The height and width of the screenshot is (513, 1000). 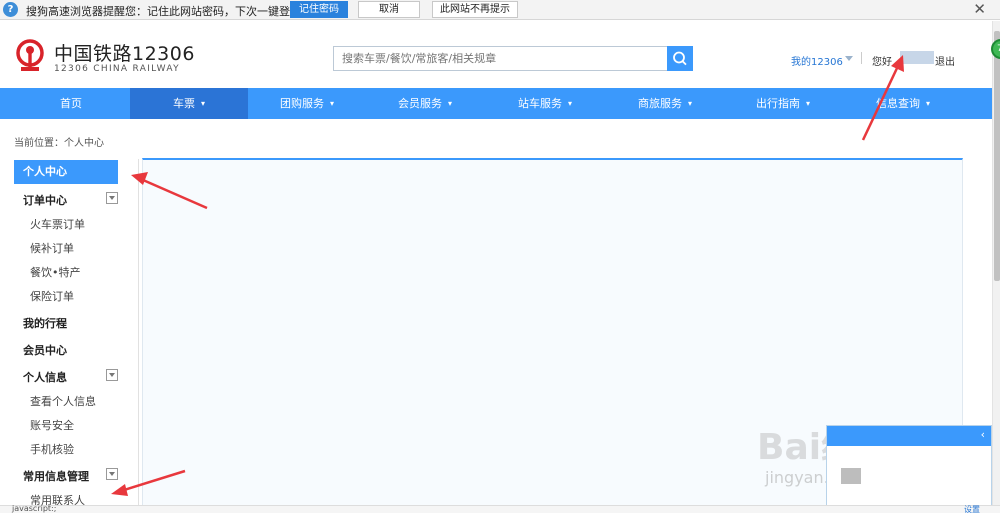 What do you see at coordinates (66, 172) in the screenshot?
I see `sidebar-item-personal-center: 个人中心` at bounding box center [66, 172].